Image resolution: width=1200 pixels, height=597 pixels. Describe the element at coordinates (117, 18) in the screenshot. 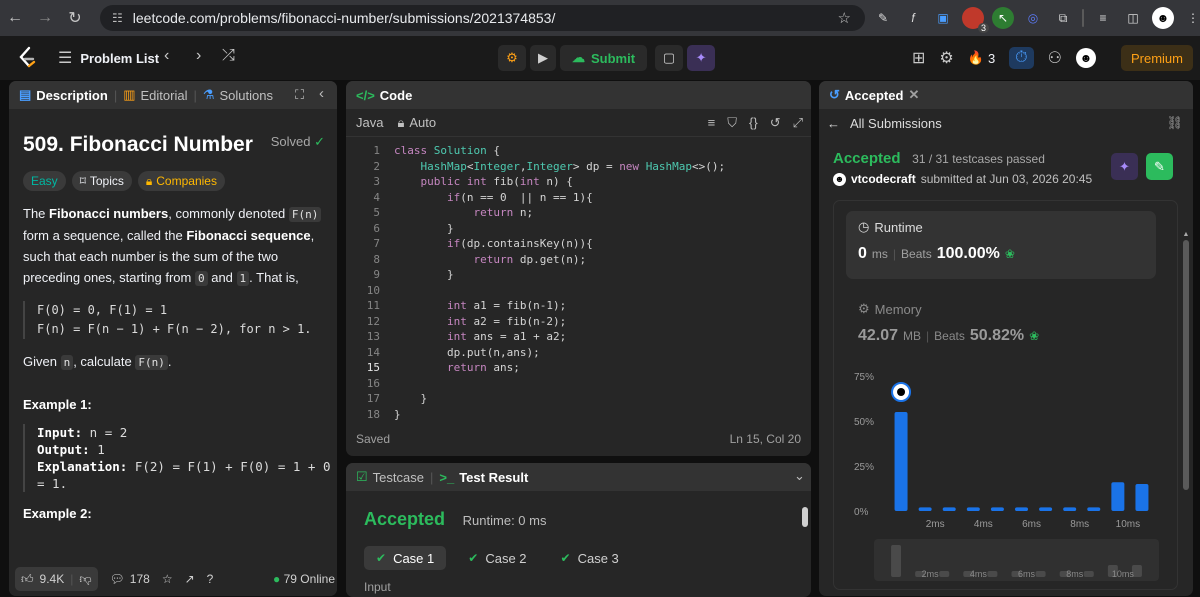

I see `site-info-icon: ☷` at that location.